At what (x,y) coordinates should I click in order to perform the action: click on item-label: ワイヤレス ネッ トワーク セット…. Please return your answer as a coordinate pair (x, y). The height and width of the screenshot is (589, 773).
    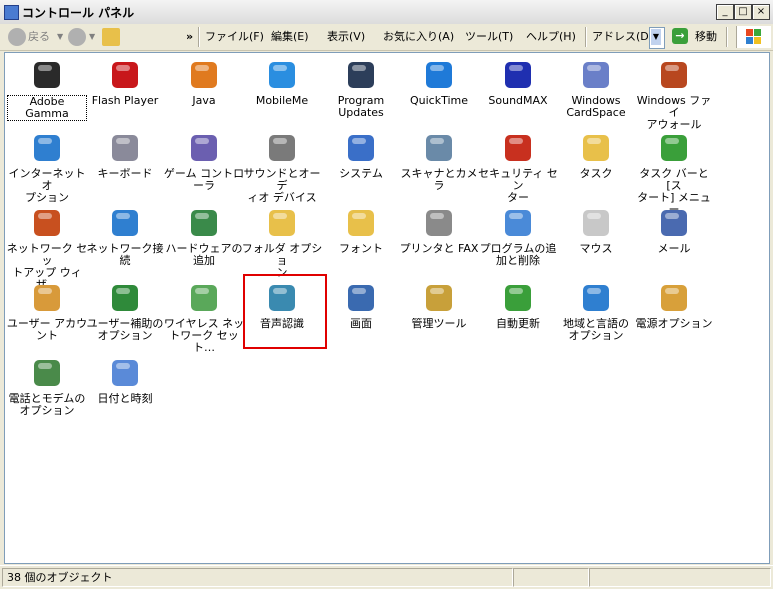
    Looking at the image, I should click on (204, 336).